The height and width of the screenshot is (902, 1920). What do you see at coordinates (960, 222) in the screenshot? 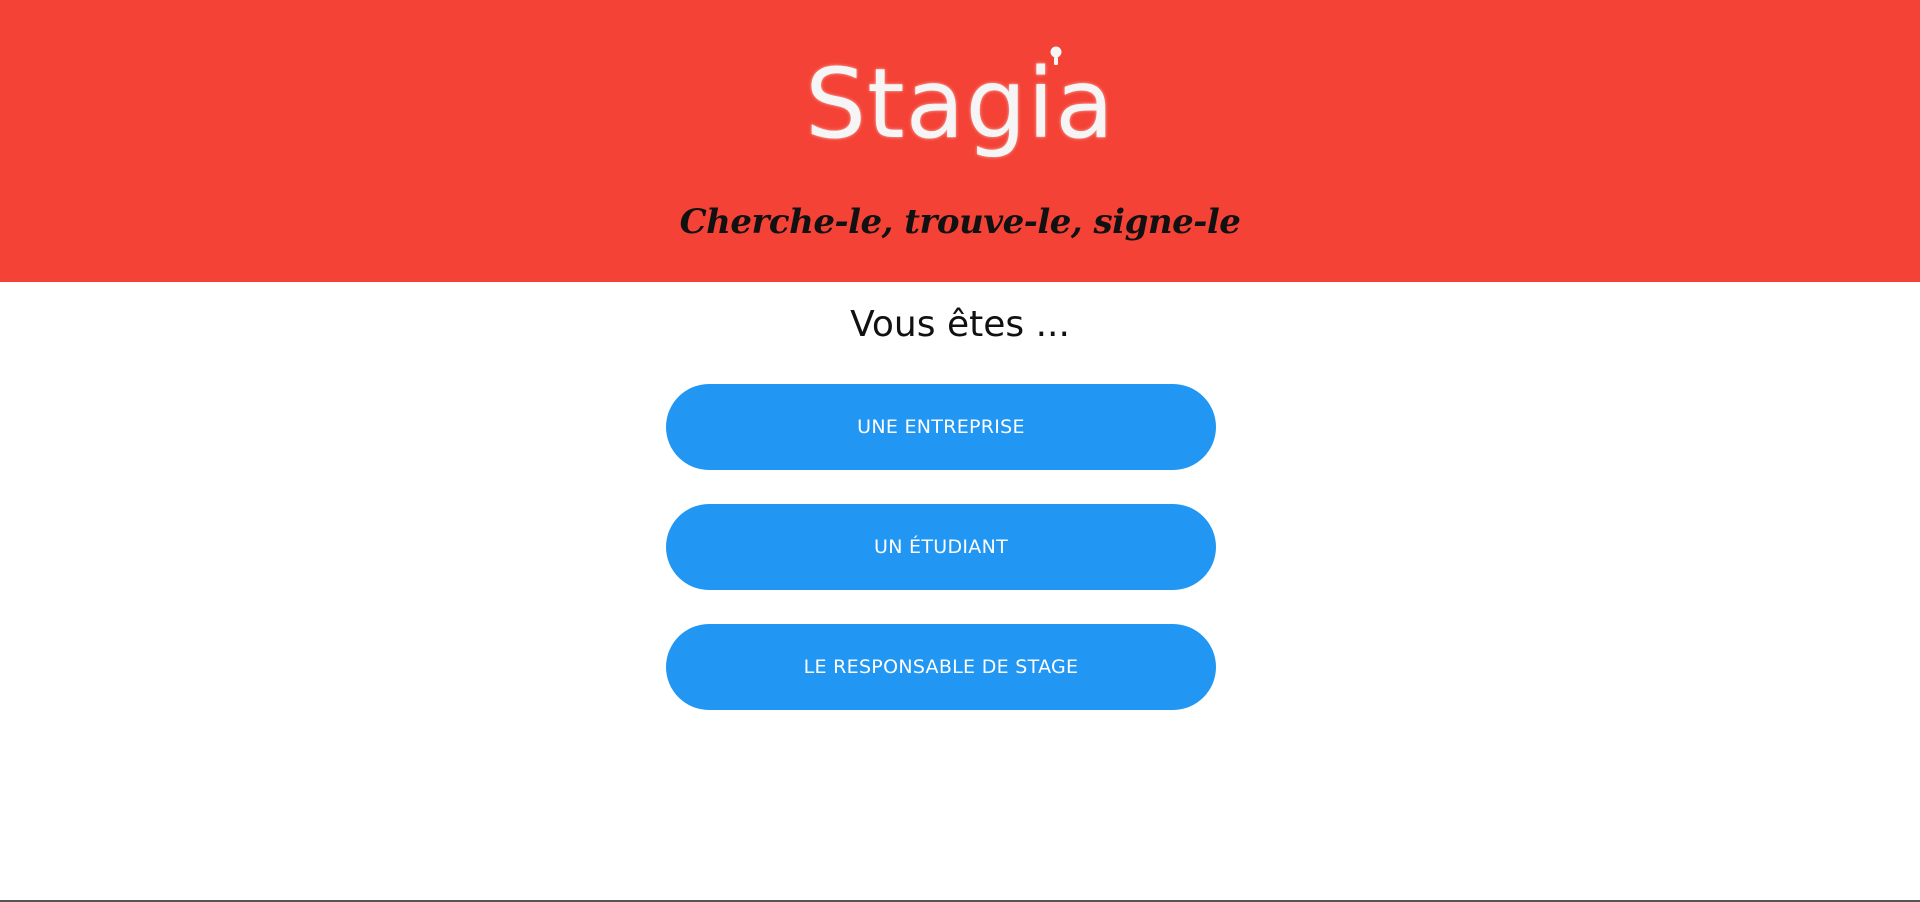
I see `tagline: Cherche-le, trouve-le, signe-le` at bounding box center [960, 222].